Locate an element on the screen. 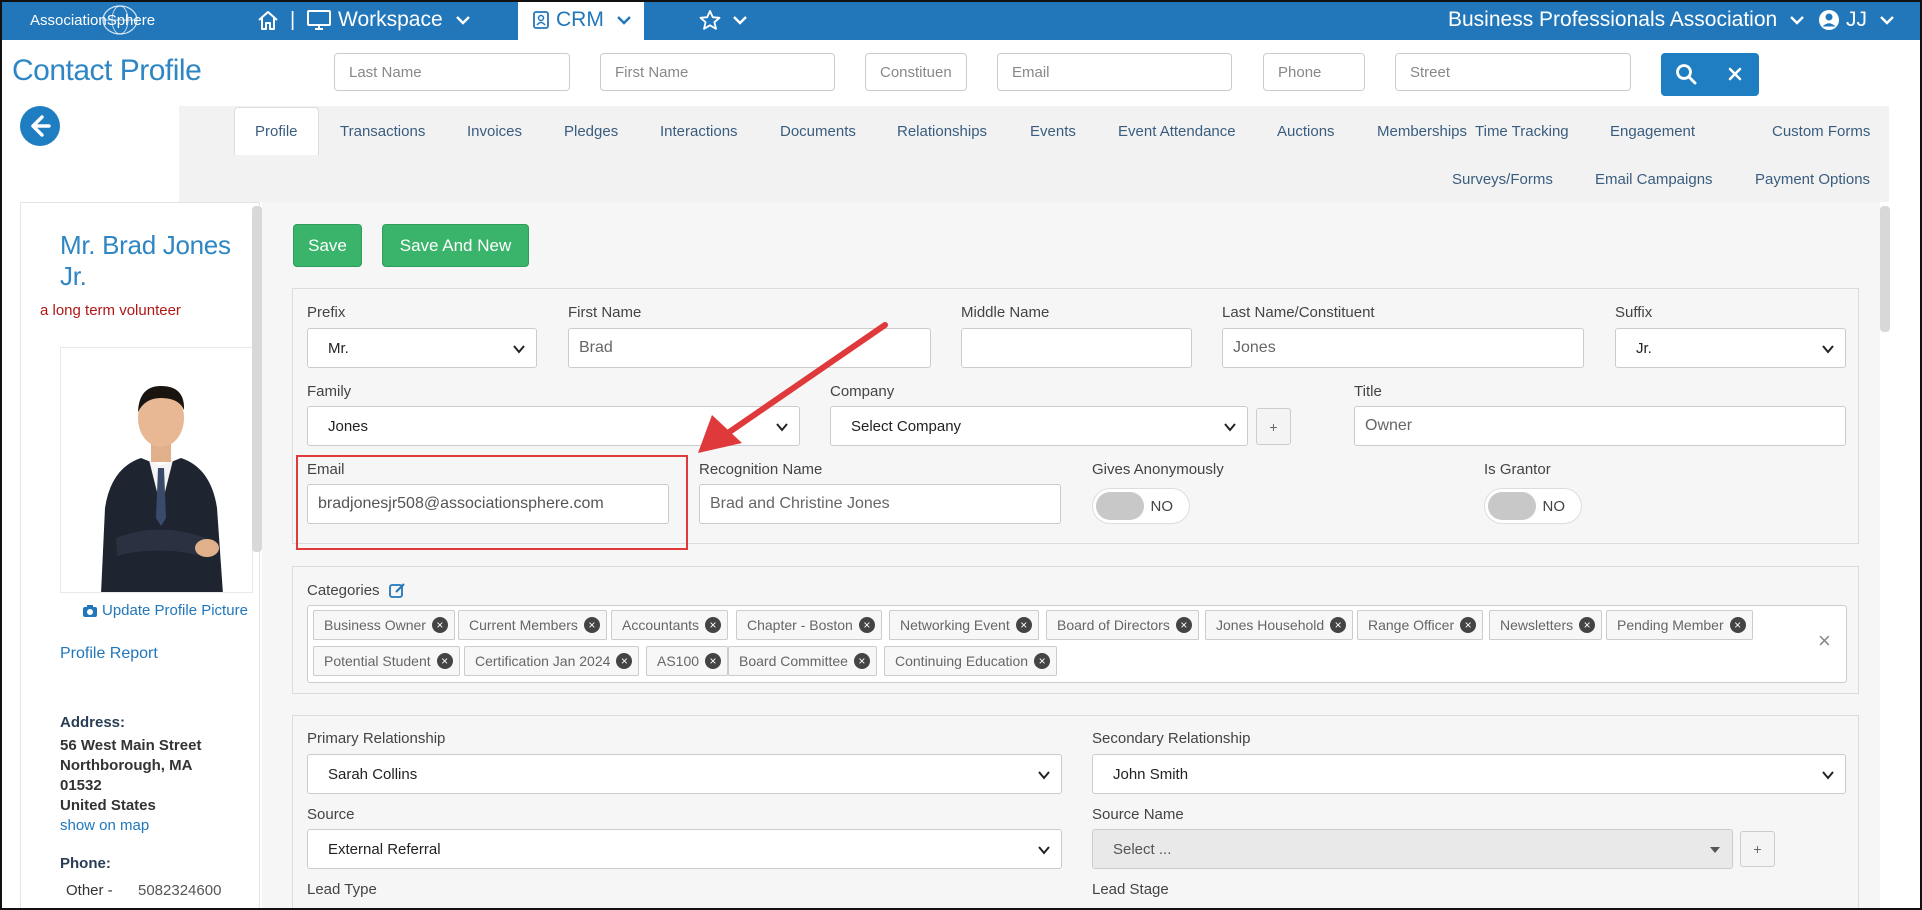 The height and width of the screenshot is (910, 1922). tab-invoices: Invoices is located at coordinates (494, 131).